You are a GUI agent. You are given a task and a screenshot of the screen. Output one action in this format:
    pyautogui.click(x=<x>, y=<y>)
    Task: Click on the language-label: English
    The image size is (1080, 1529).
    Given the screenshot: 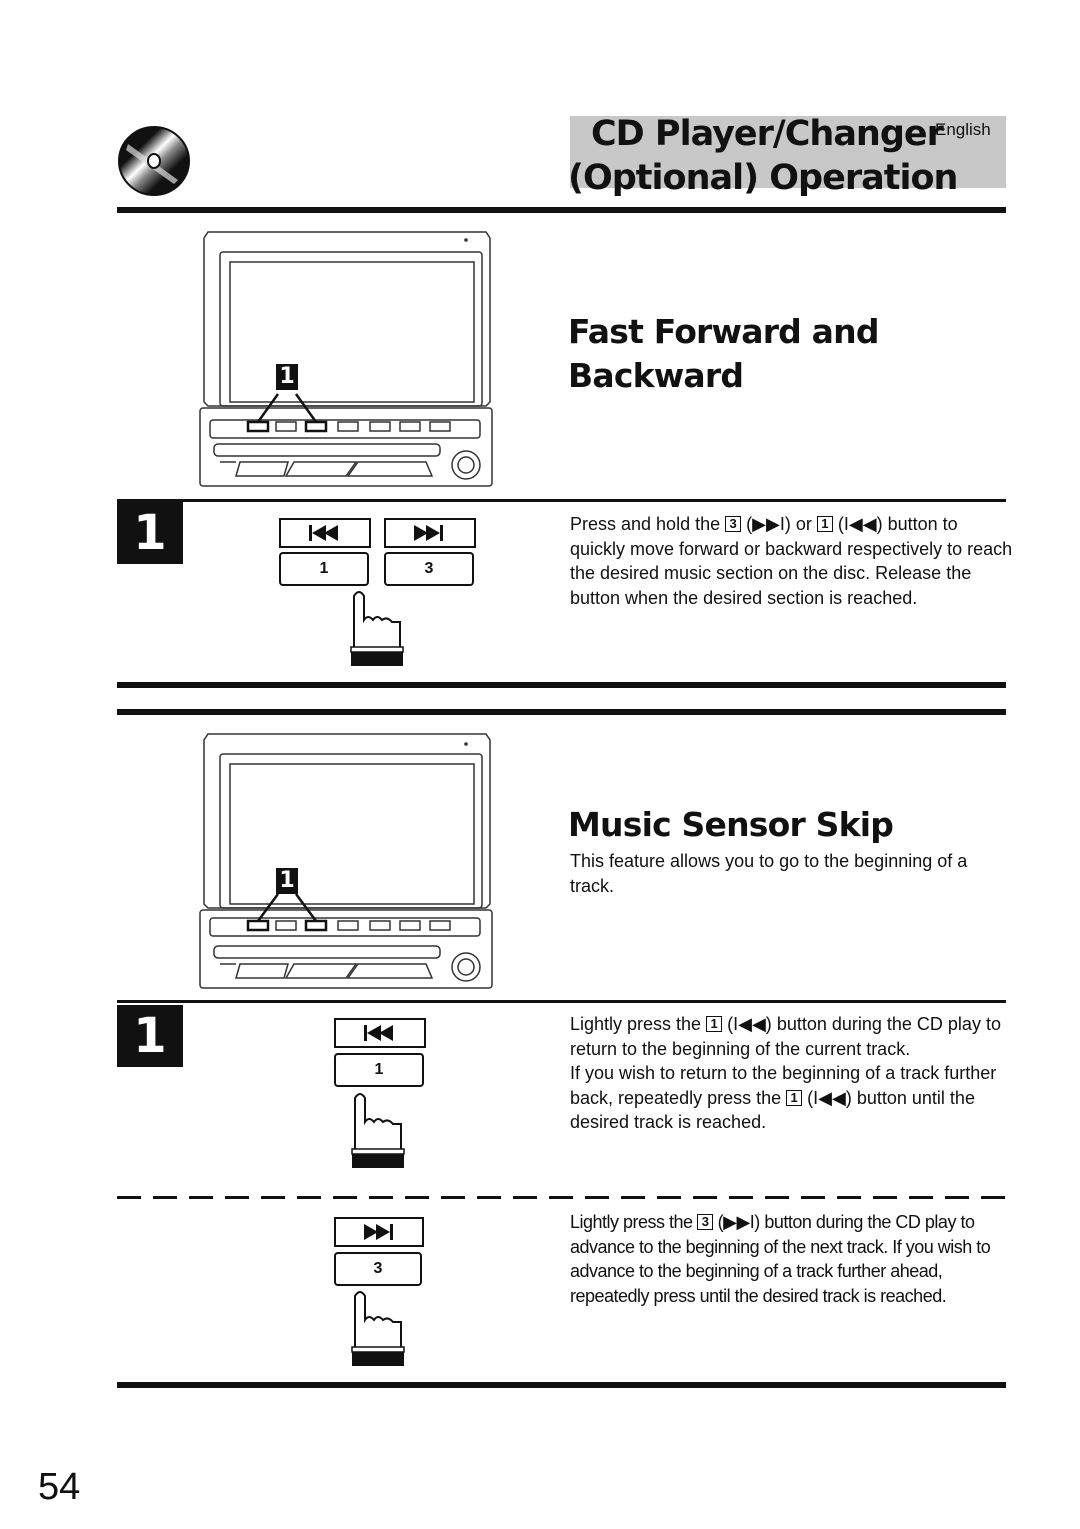 What is the action you would take?
    pyautogui.click(x=963, y=129)
    